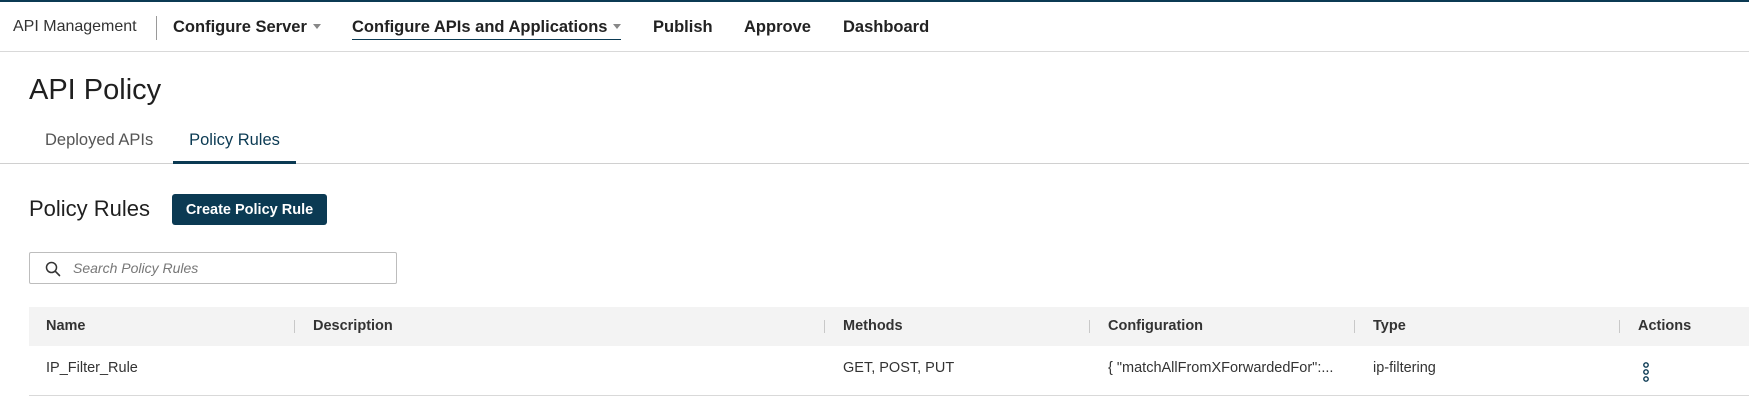 This screenshot has height=398, width=1749. Describe the element at coordinates (1389, 326) in the screenshot. I see `column-header-type: Type` at that location.